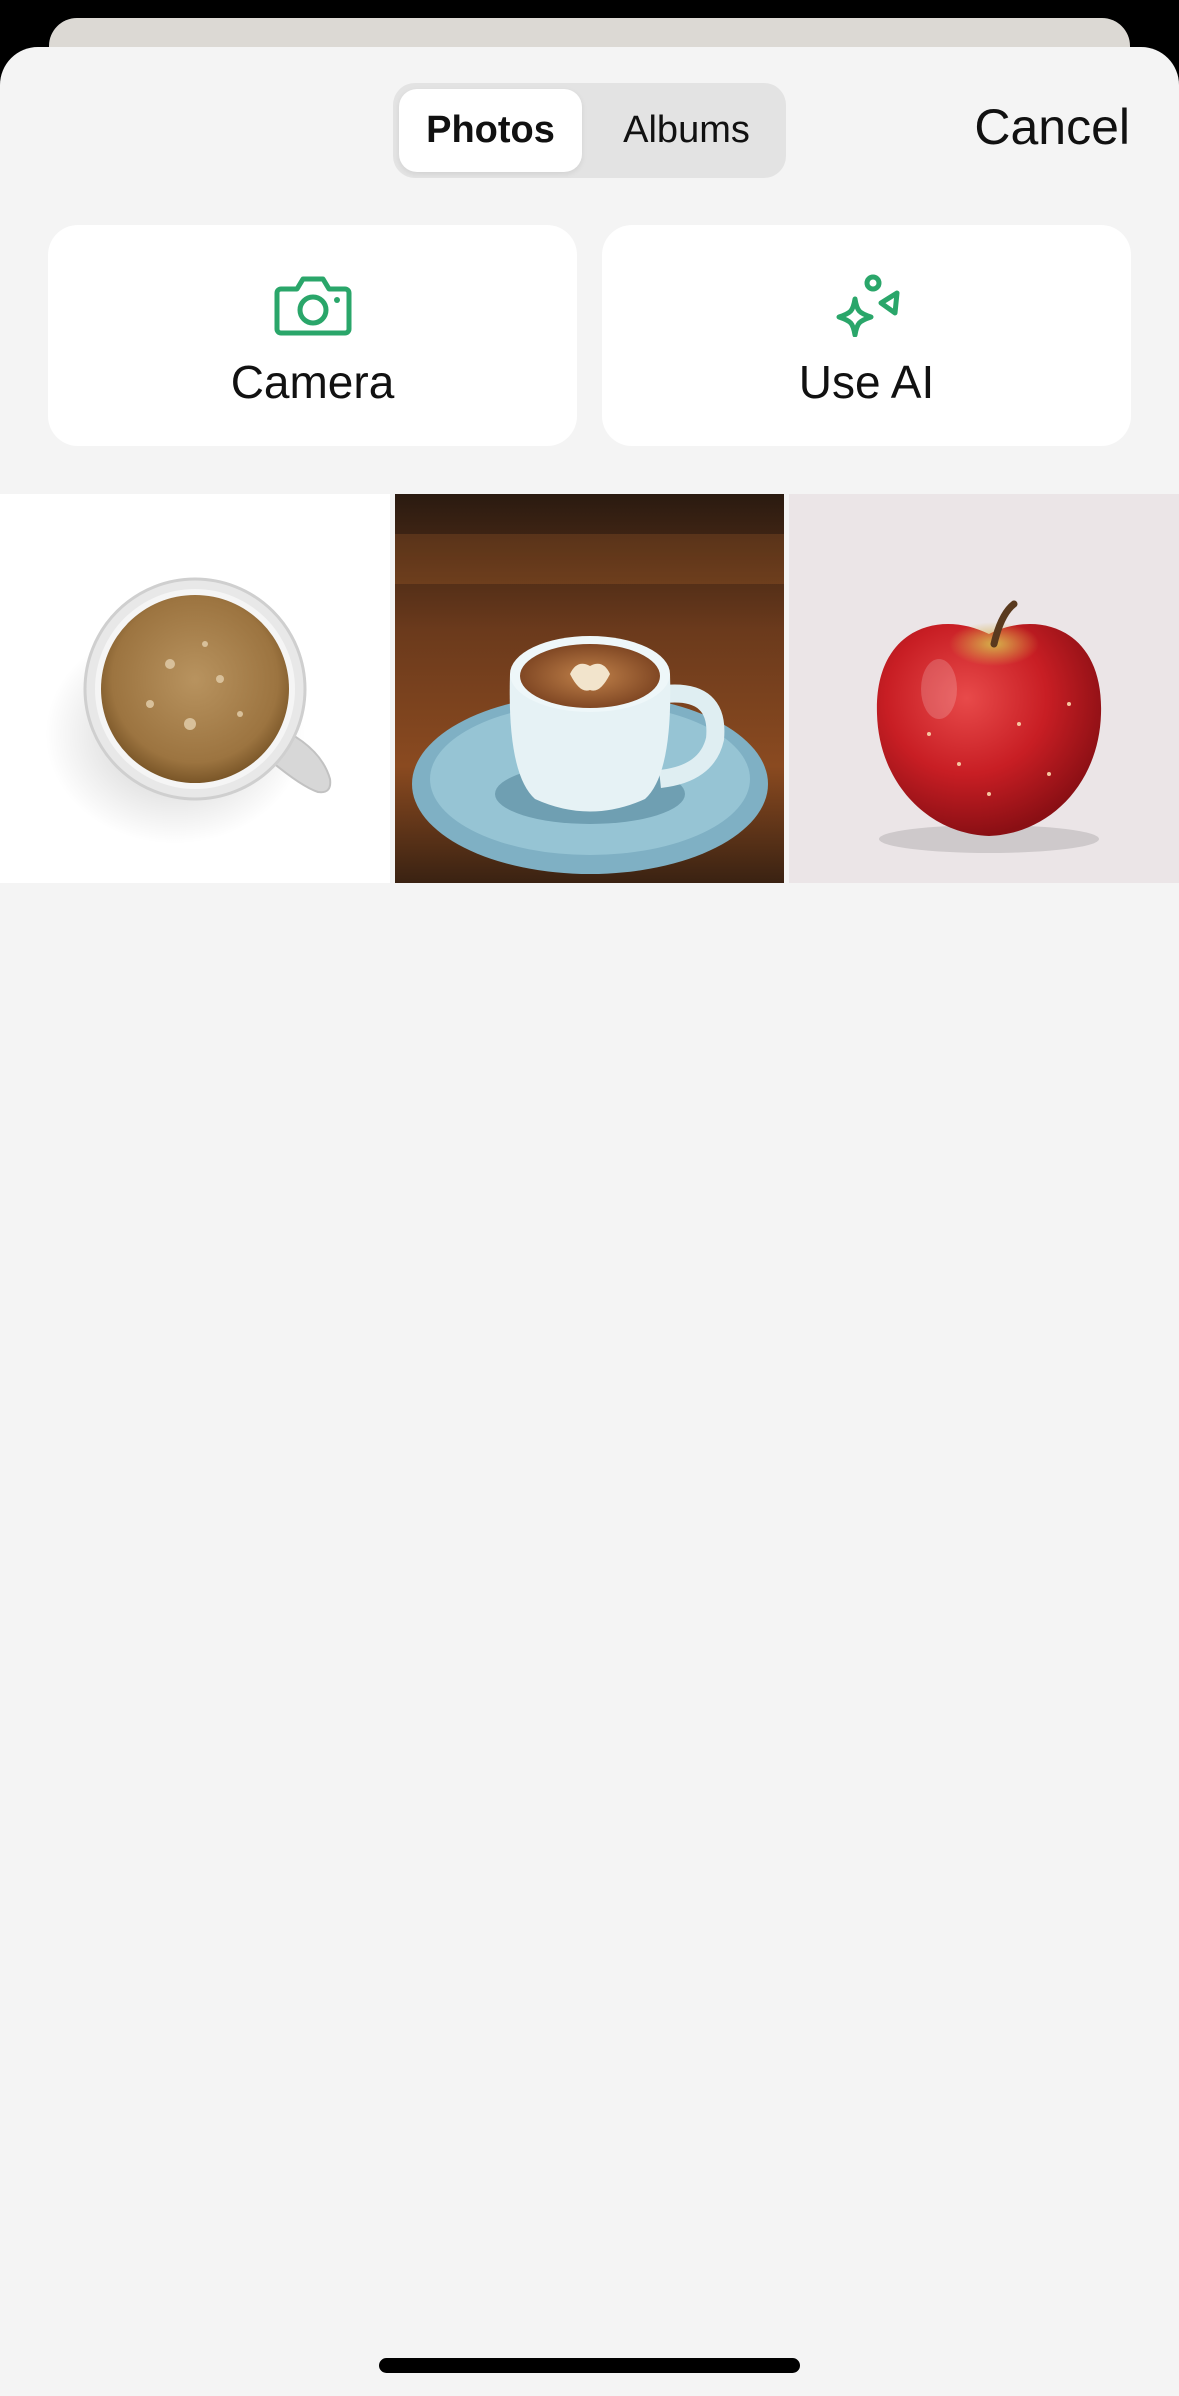 Image resolution: width=1179 pixels, height=2396 pixels. I want to click on home-indicator, so click(589, 2365).